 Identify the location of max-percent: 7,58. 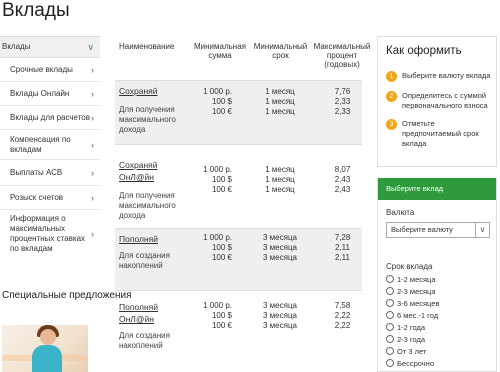
(342, 305).